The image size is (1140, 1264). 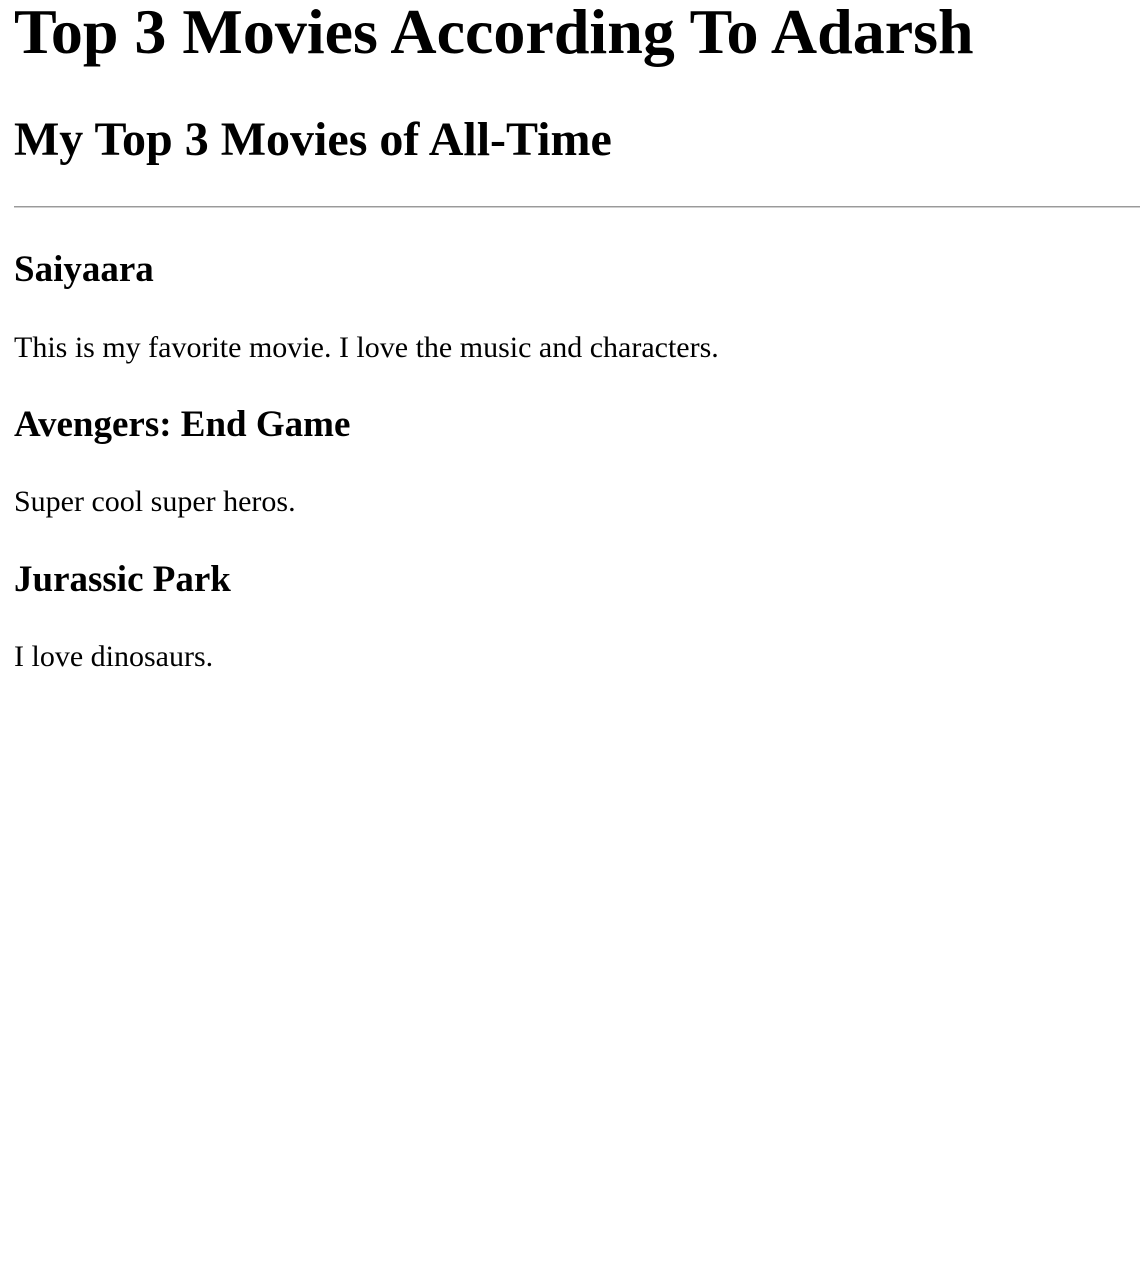 What do you see at coordinates (577, 207) in the screenshot?
I see `divider` at bounding box center [577, 207].